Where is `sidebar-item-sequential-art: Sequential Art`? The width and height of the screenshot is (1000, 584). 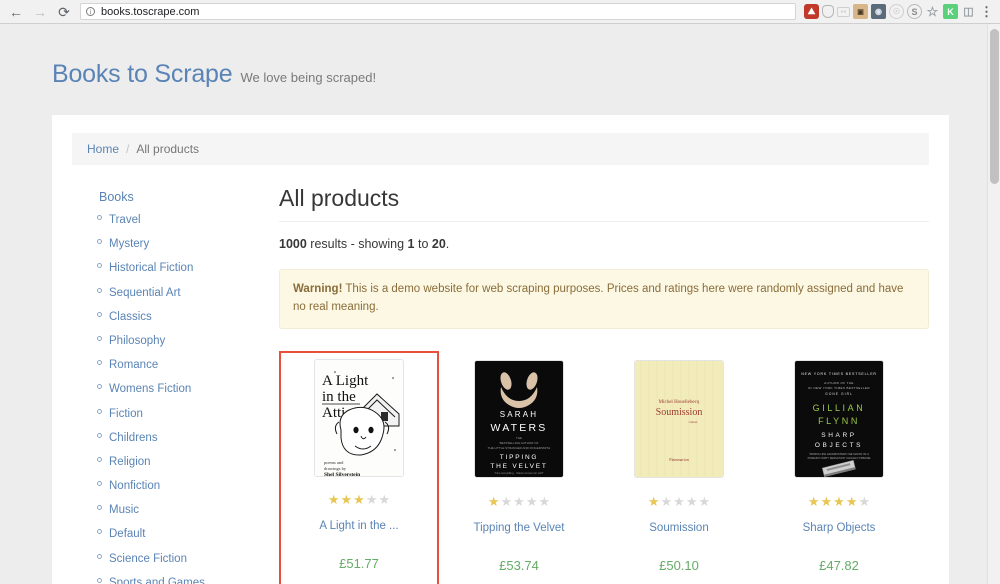
sidebar-item-sequential-art: Sequential Art is located at coordinates (173, 292).